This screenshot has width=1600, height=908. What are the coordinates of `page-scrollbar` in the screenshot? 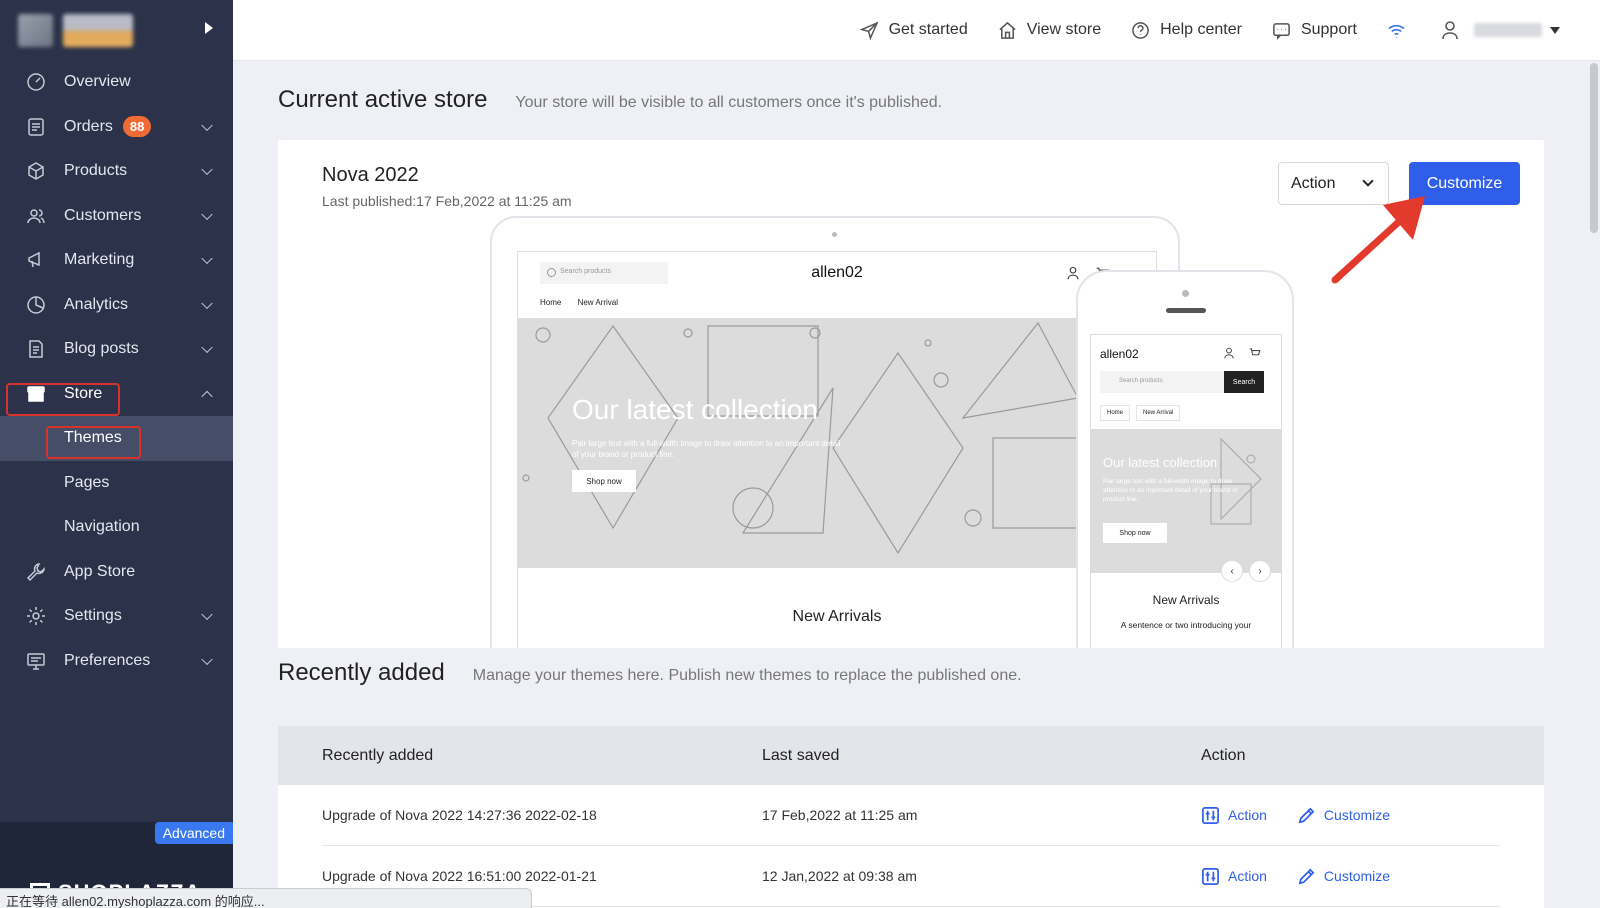 It's located at (1594, 148).